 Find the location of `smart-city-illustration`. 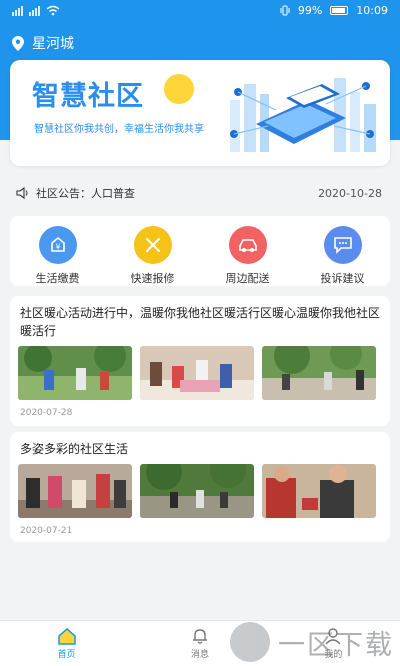

smart-city-illustration is located at coordinates (303, 115).